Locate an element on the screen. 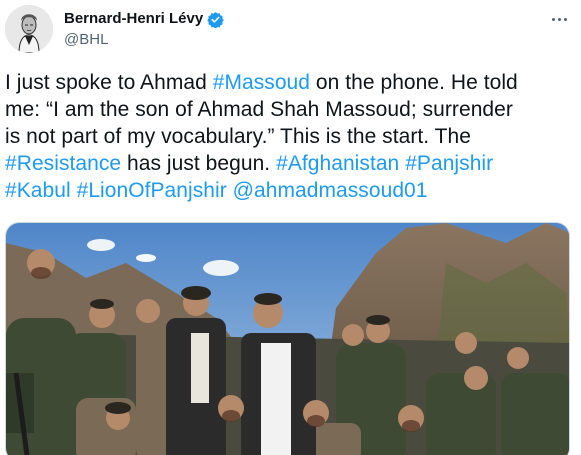  hashtag-link: #Afghanistan is located at coordinates (337, 163).